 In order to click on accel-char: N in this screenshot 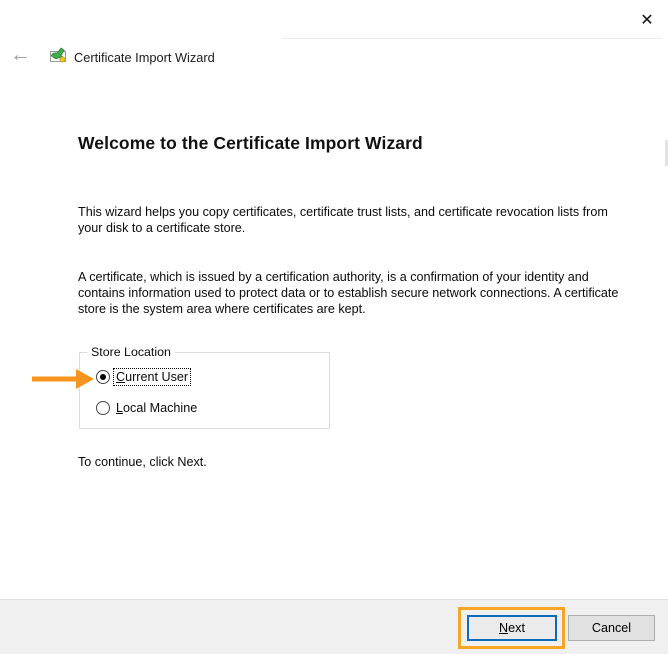, I will do `click(504, 628)`.